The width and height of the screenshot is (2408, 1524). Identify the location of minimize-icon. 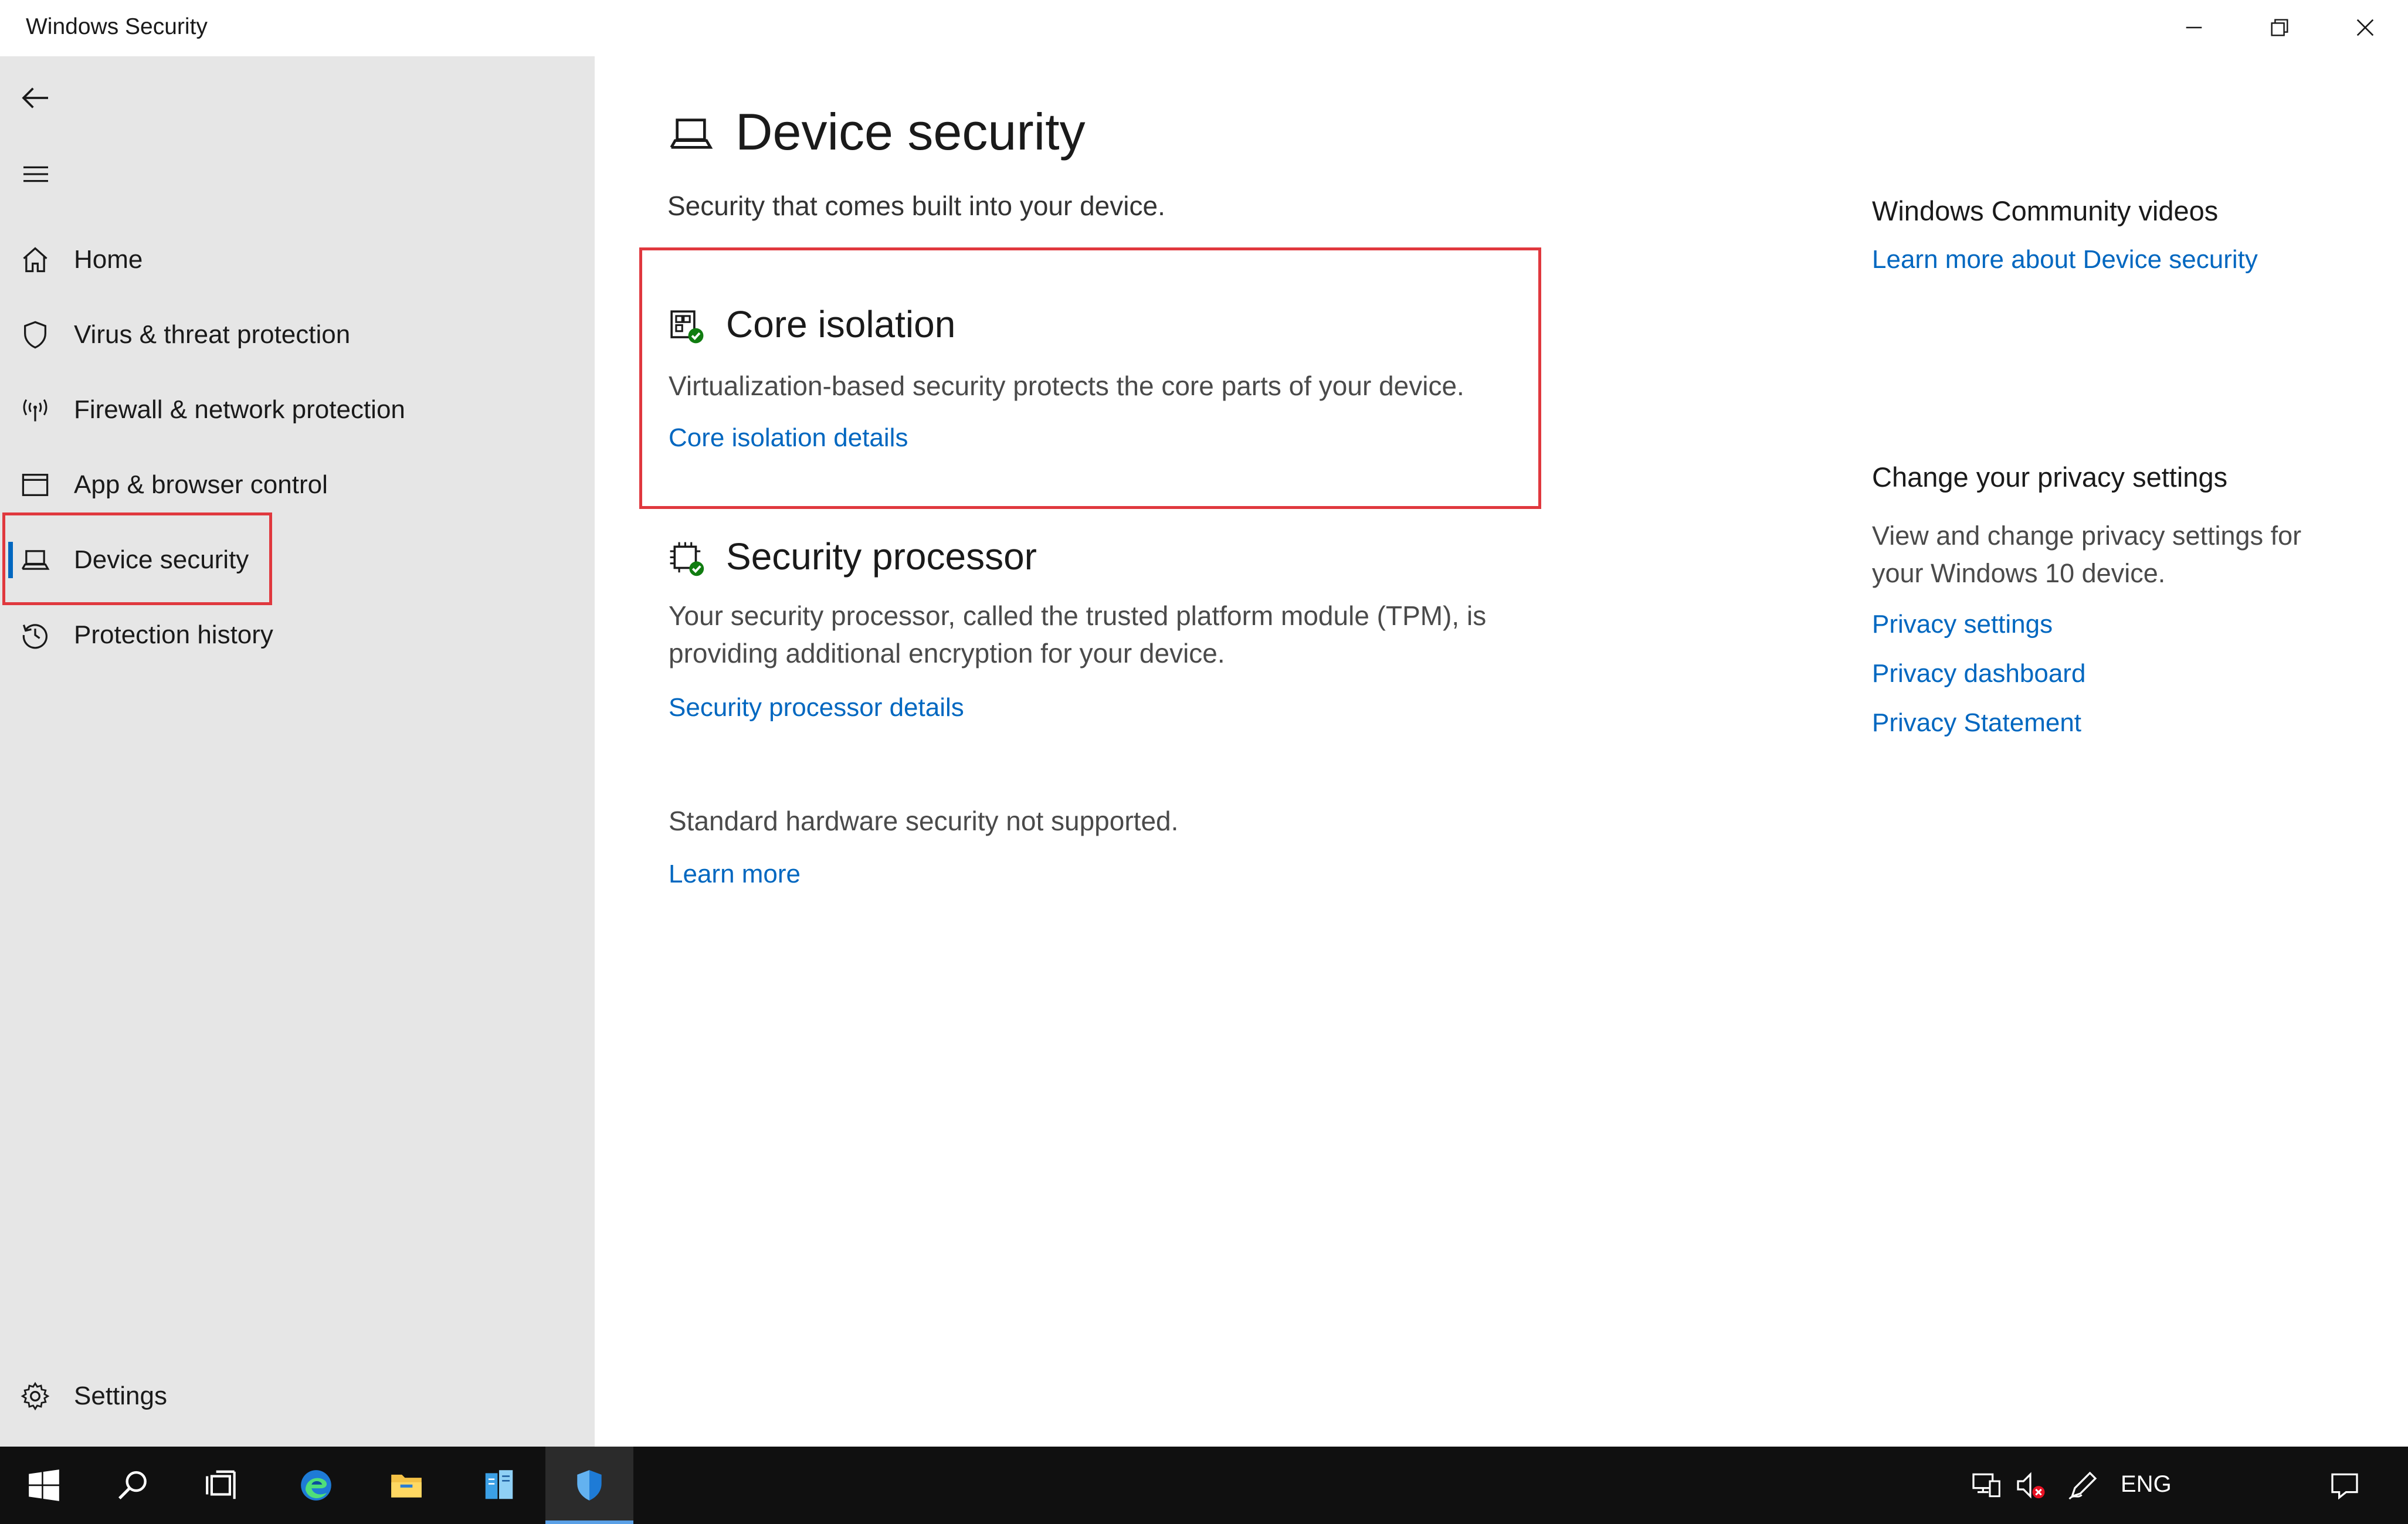
(2194, 27).